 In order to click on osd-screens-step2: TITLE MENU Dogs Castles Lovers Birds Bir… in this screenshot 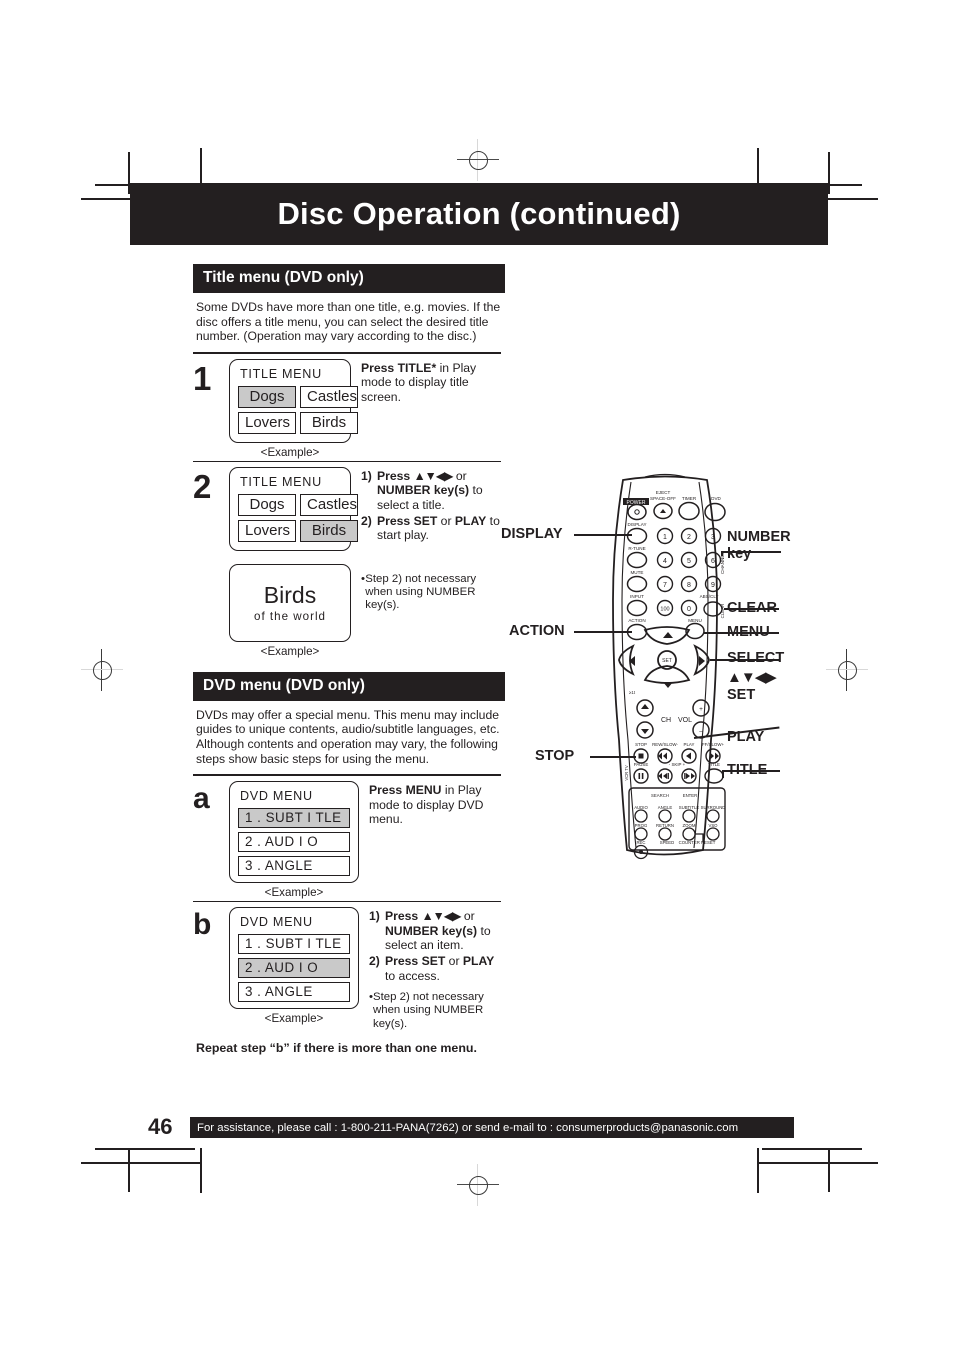, I will do `click(293, 562)`.